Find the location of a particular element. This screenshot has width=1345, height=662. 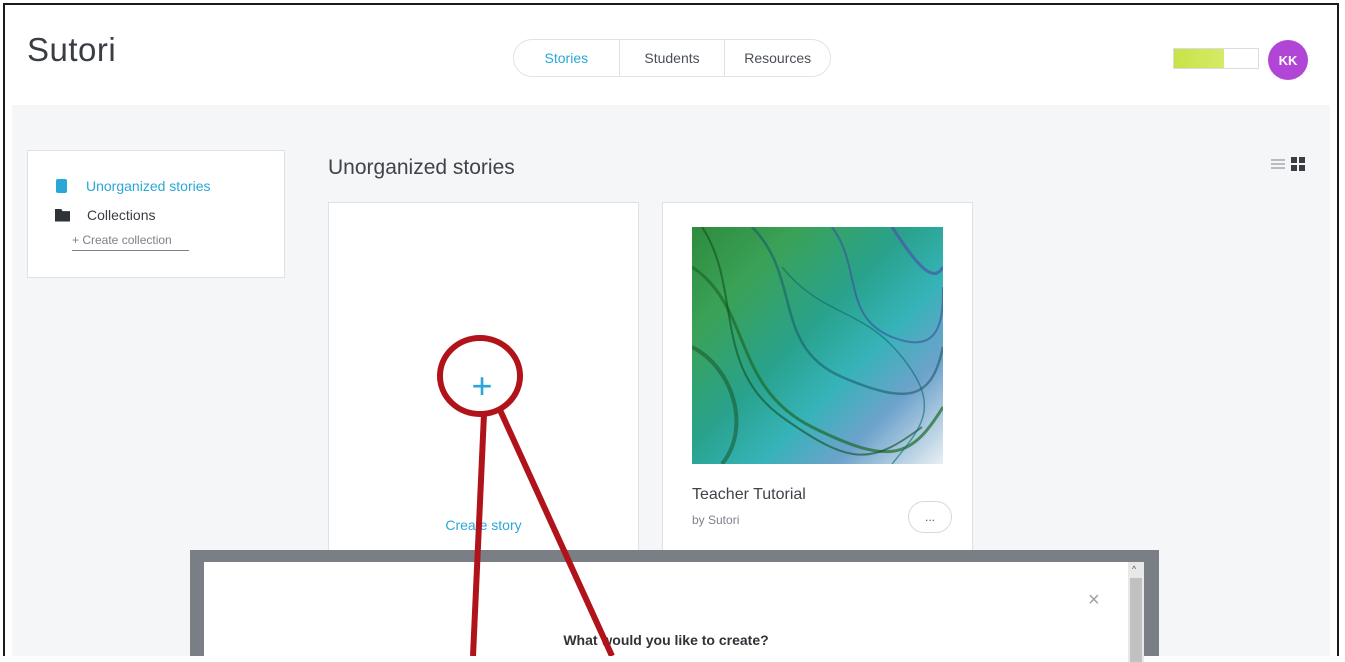

create-story-card: + Create story is located at coordinates (483, 379).